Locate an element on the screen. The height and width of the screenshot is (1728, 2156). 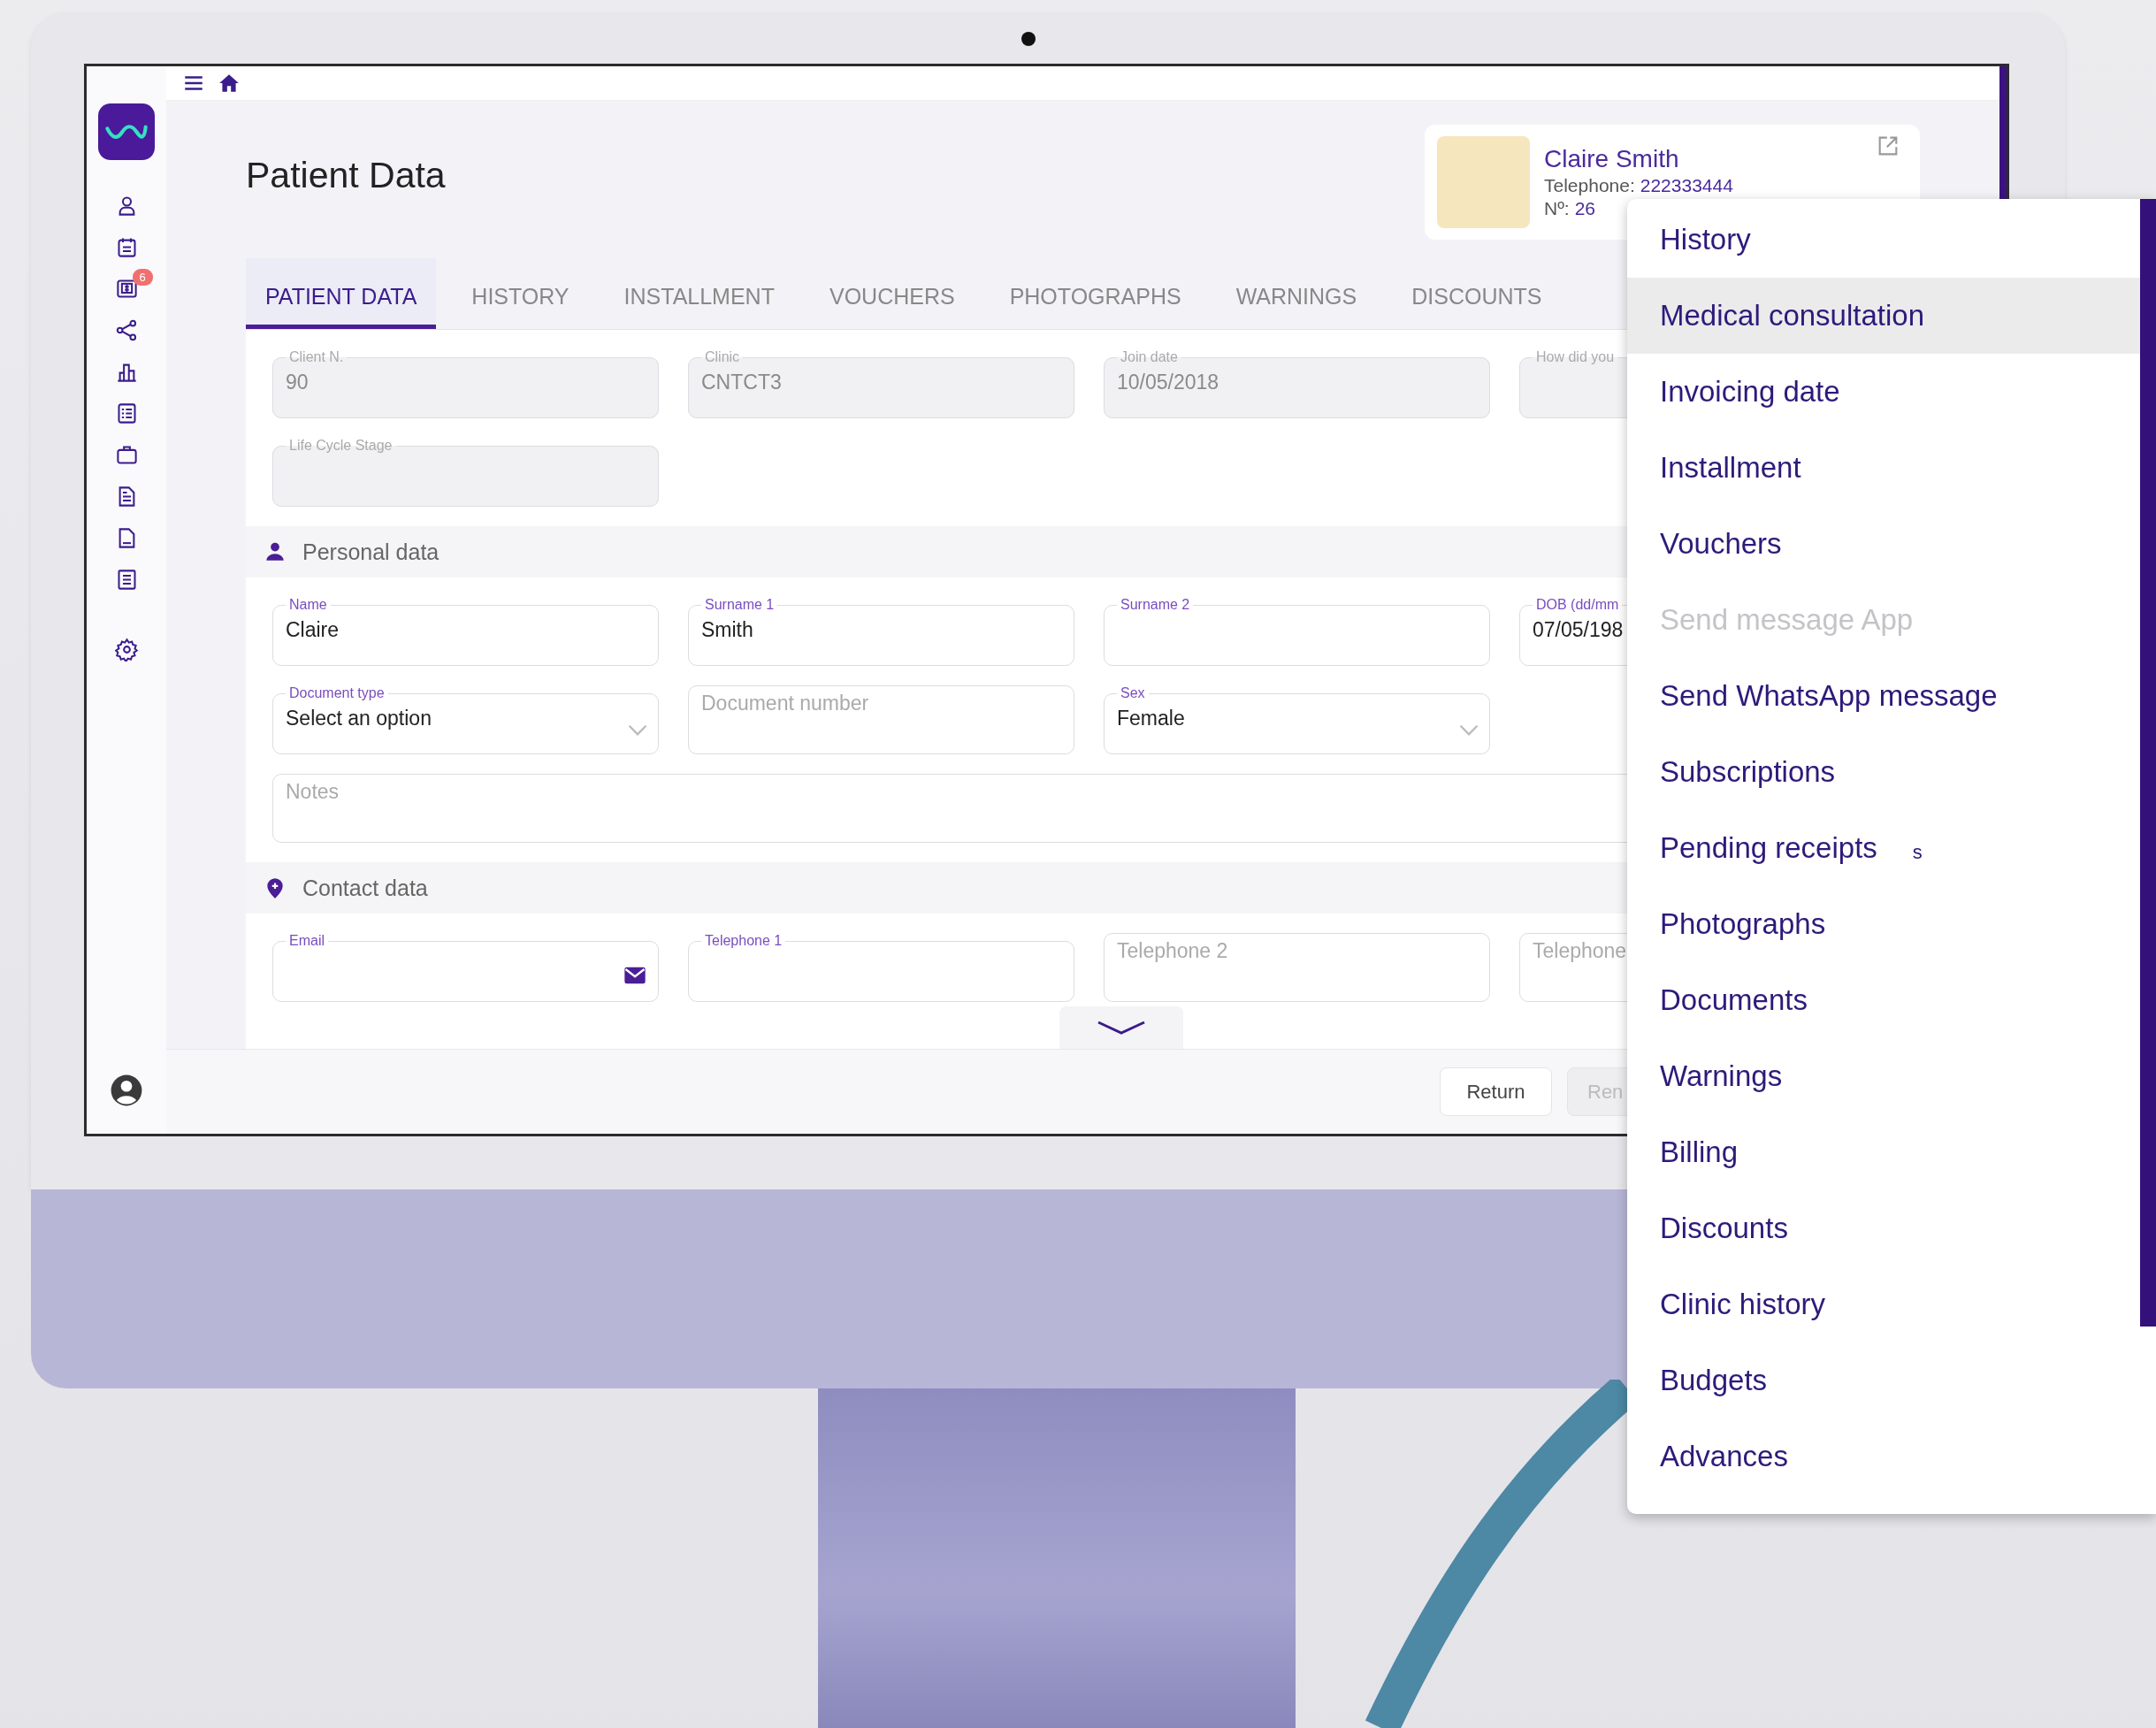
field-label: Name is located at coordinates (308, 605).